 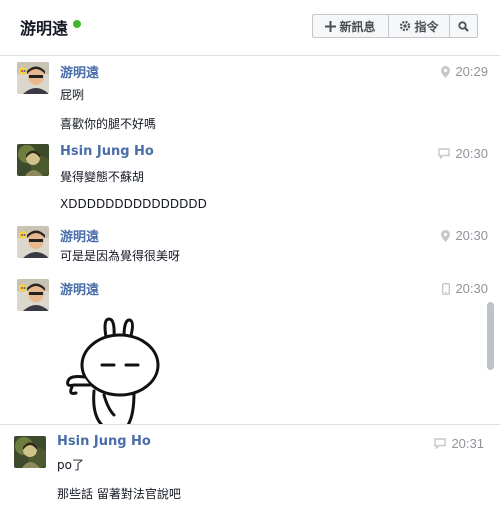 What do you see at coordinates (357, 26) in the screenshot?
I see `new-message-label: 新訊息` at bounding box center [357, 26].